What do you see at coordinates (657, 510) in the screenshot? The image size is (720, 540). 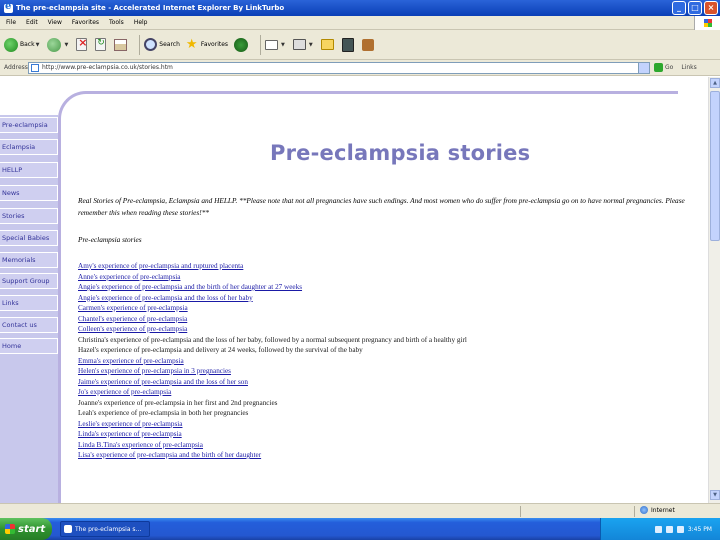 I see `security-zone: Internet` at bounding box center [657, 510].